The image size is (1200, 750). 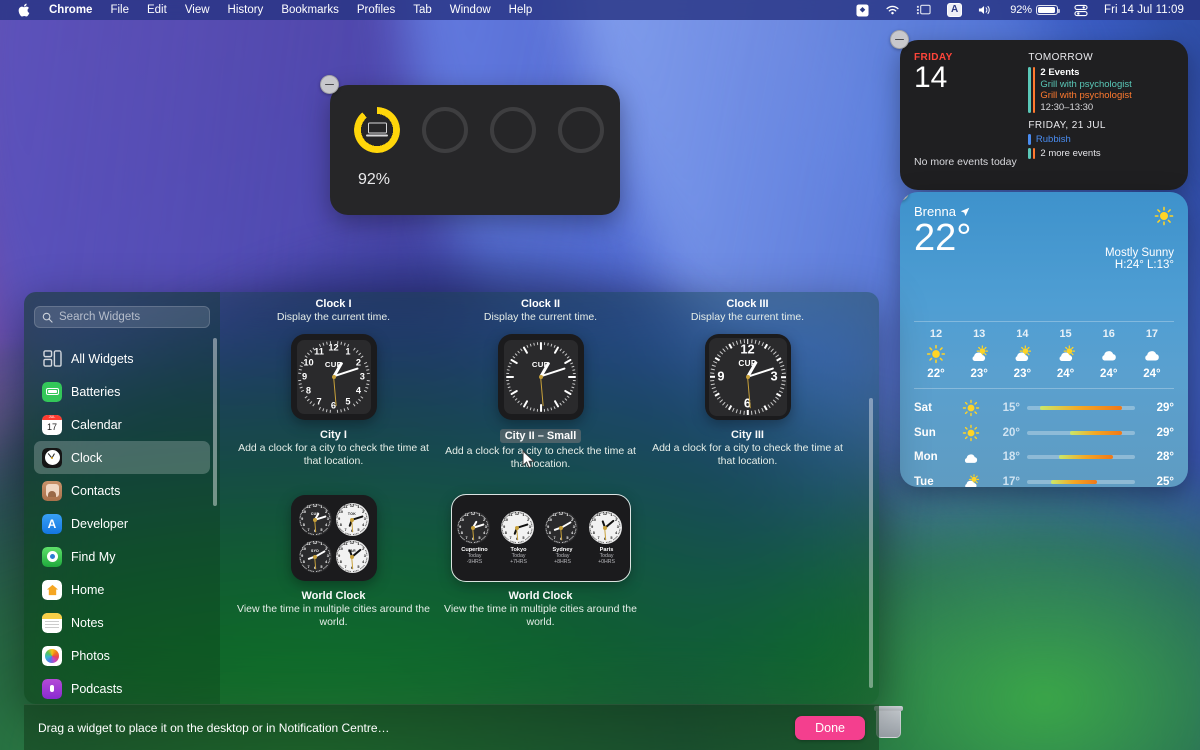 I want to click on weather-day-name: Tue, so click(x=924, y=481).